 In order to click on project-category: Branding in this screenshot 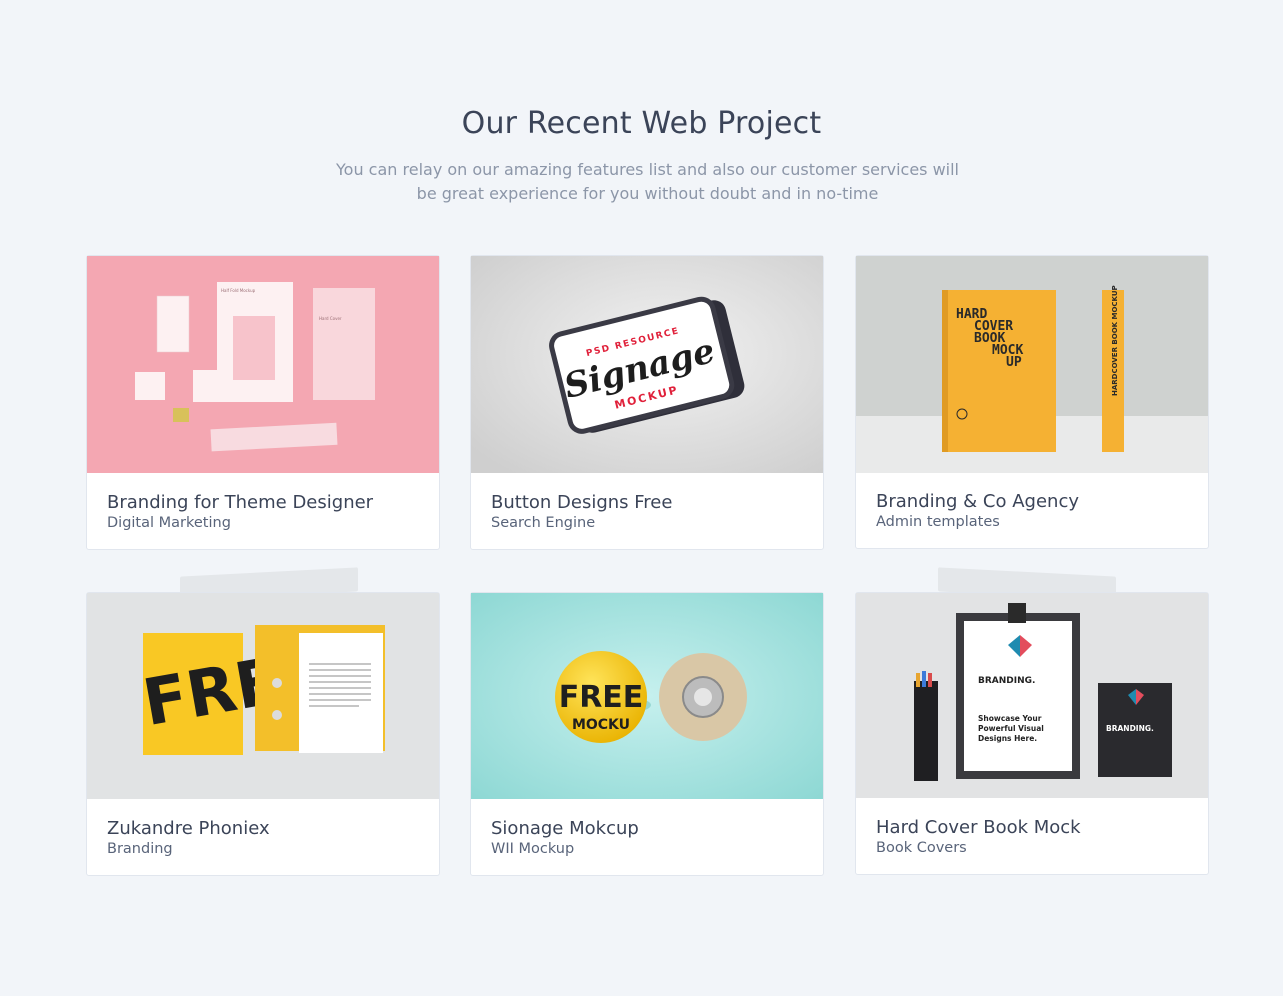, I will do `click(140, 849)`.